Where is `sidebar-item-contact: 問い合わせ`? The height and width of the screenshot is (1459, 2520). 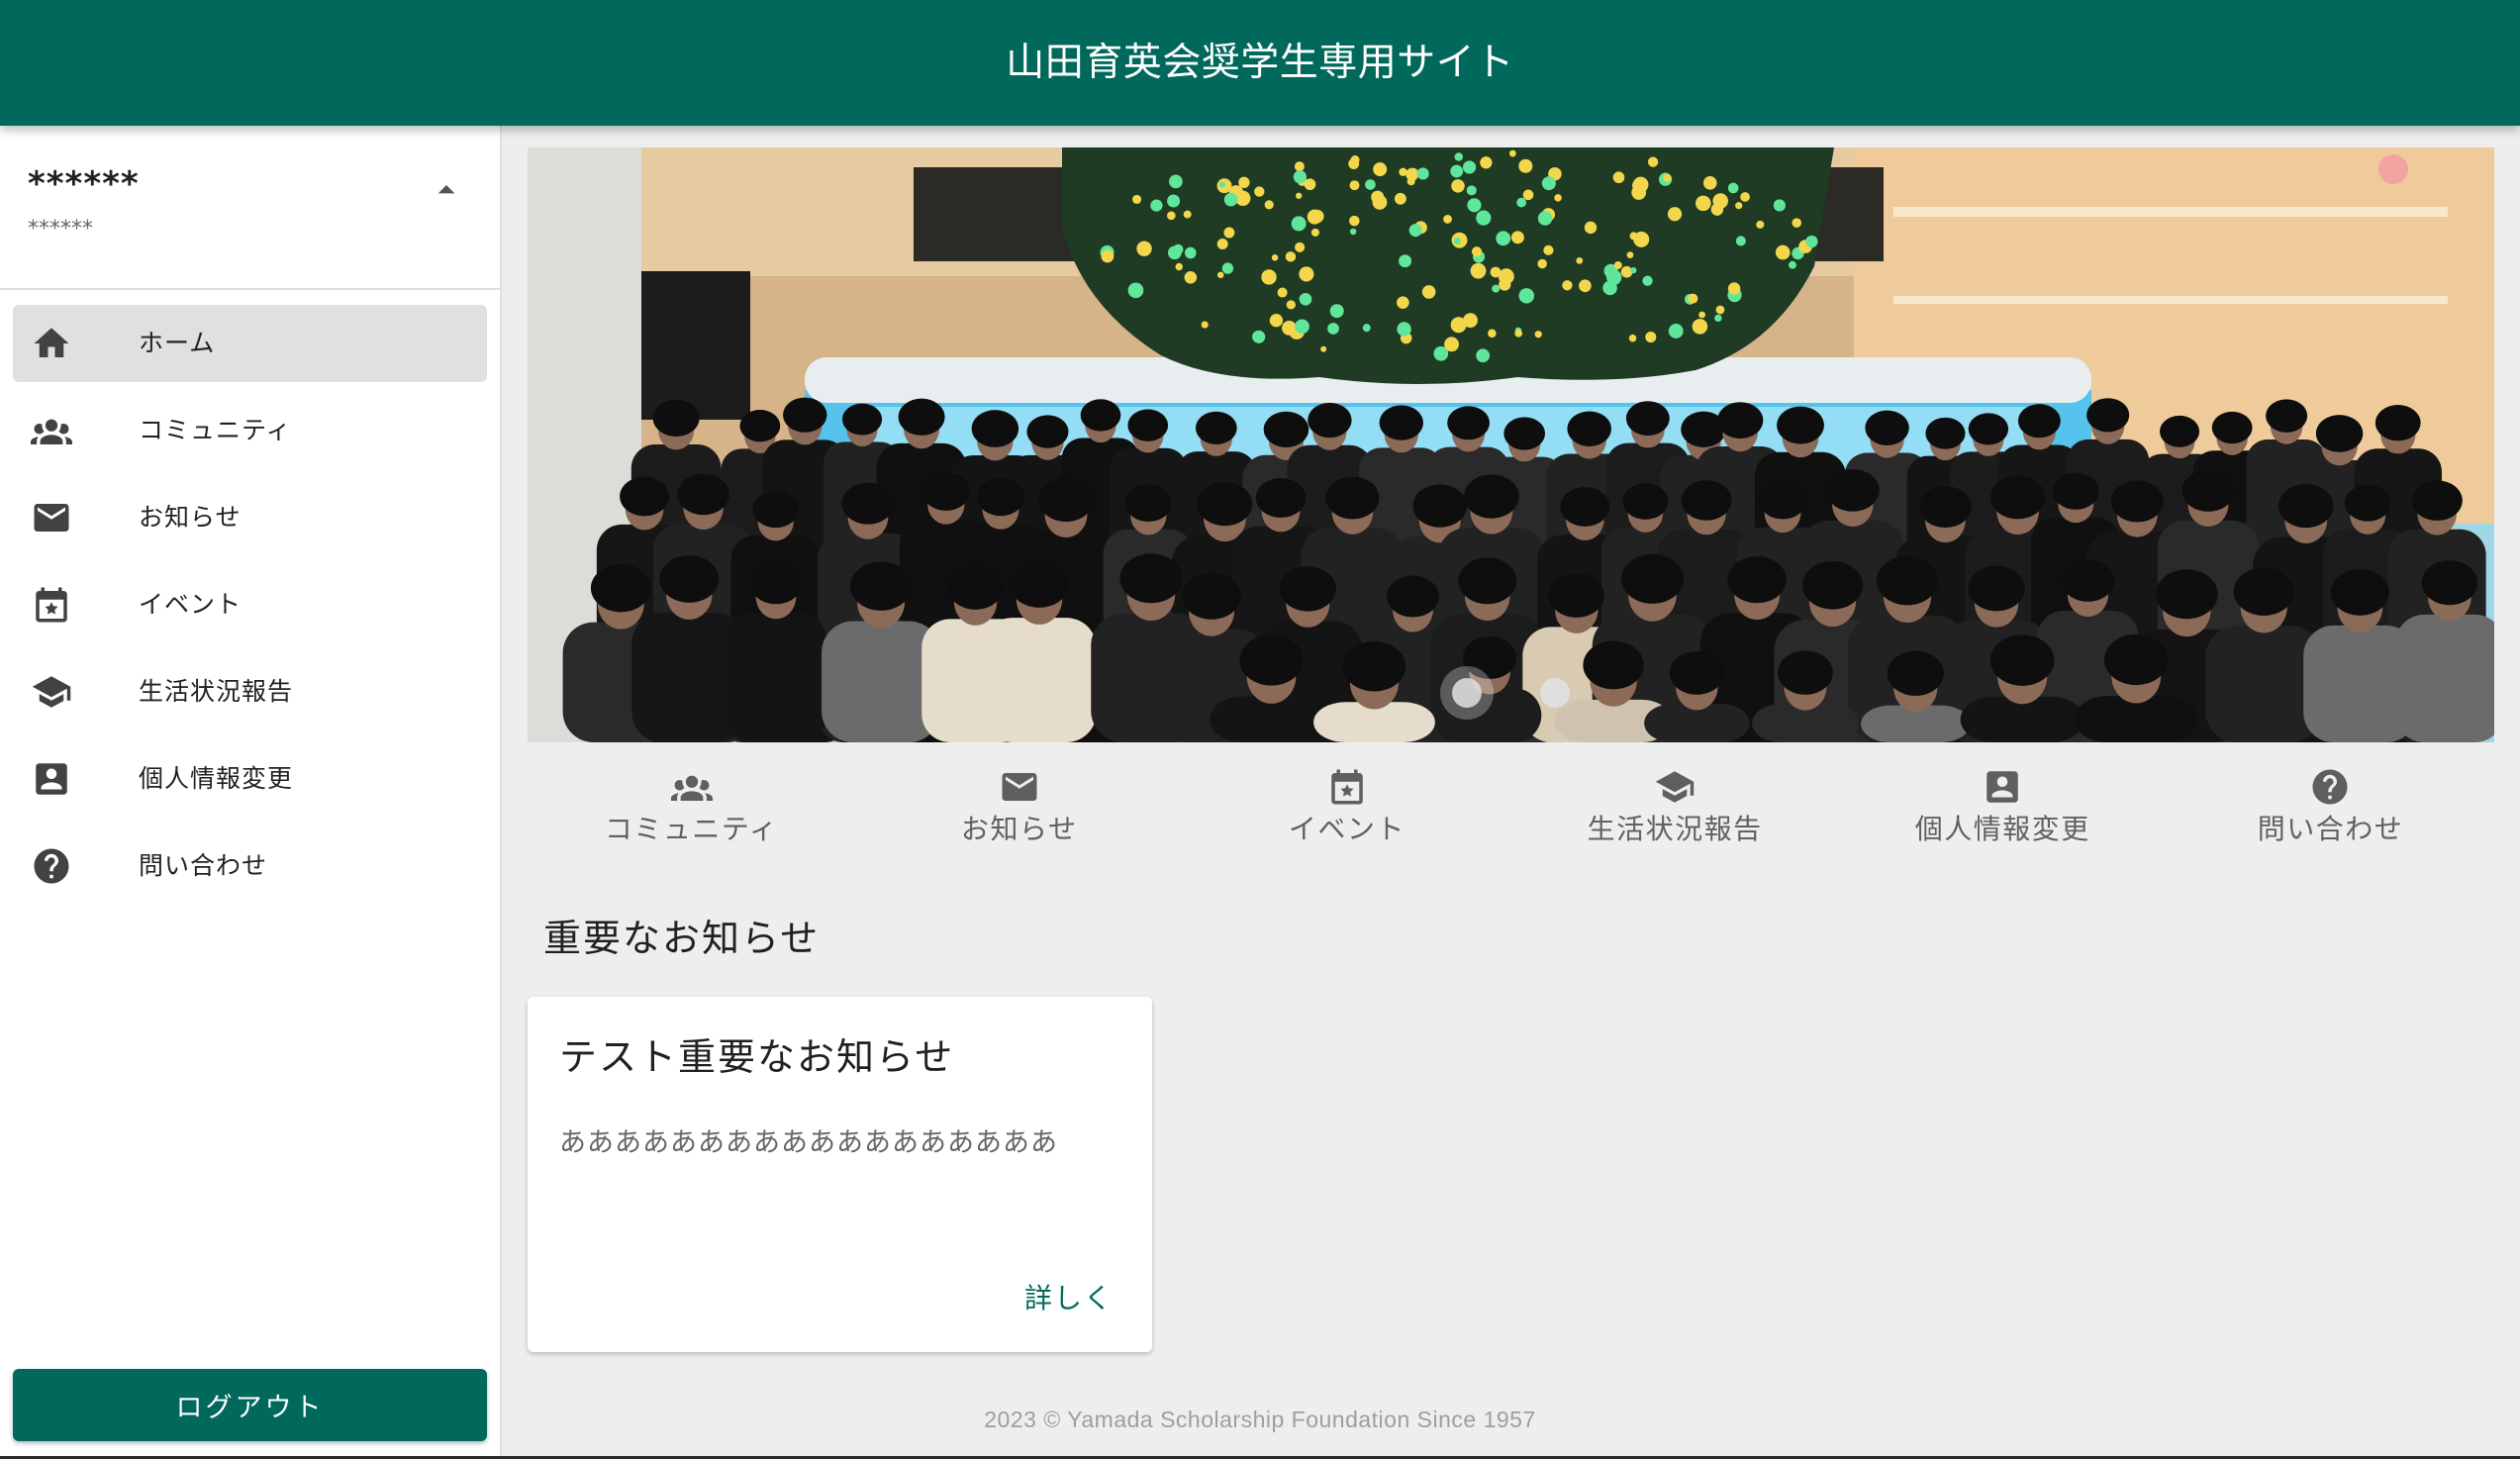 sidebar-item-contact: 問い合わせ is located at coordinates (250, 866).